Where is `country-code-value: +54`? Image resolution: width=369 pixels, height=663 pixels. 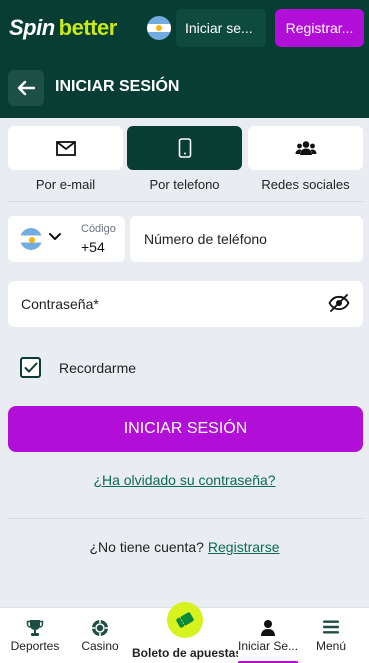
country-code-value: +54 is located at coordinates (93, 247).